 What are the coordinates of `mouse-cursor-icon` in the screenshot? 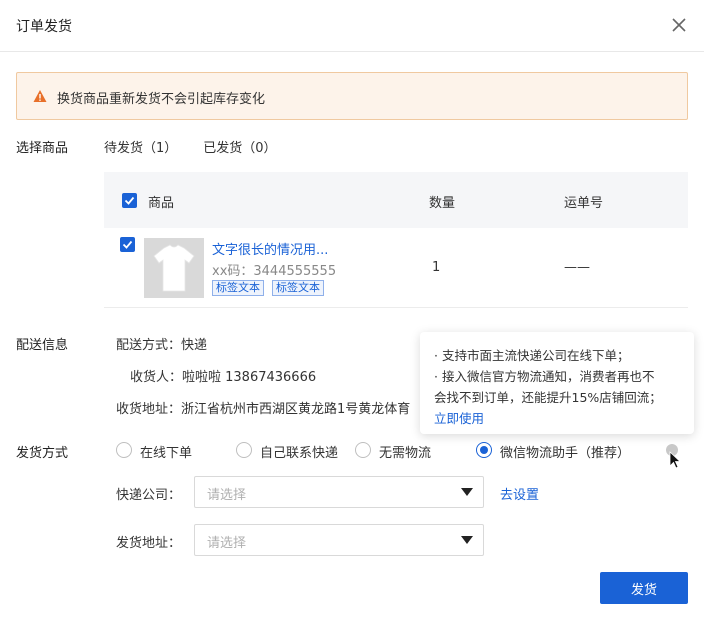 It's located at (675, 460).